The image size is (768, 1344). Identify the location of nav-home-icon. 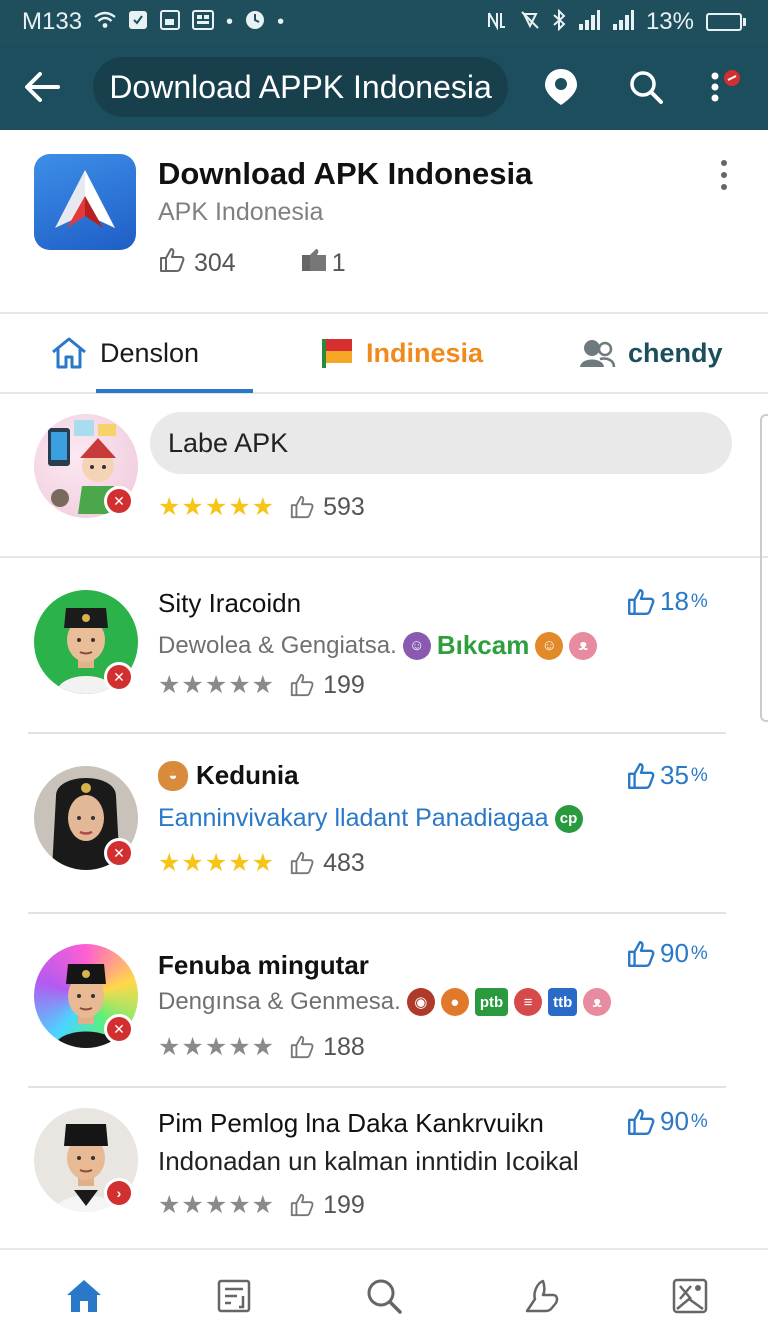
(84, 1296).